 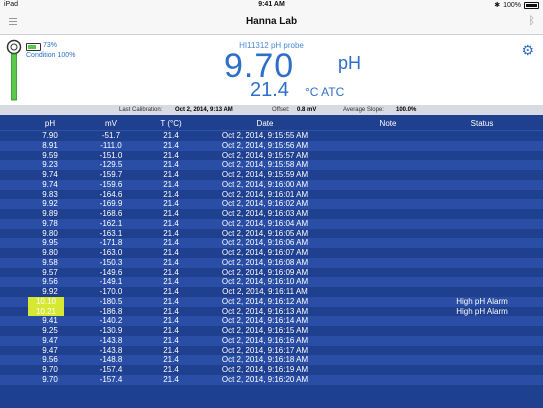 What do you see at coordinates (271, 184) in the screenshot?
I see `table-row: 9.74 -159.6 21.4 Oct 2, 2014, 9:16:00 AM` at bounding box center [271, 184].